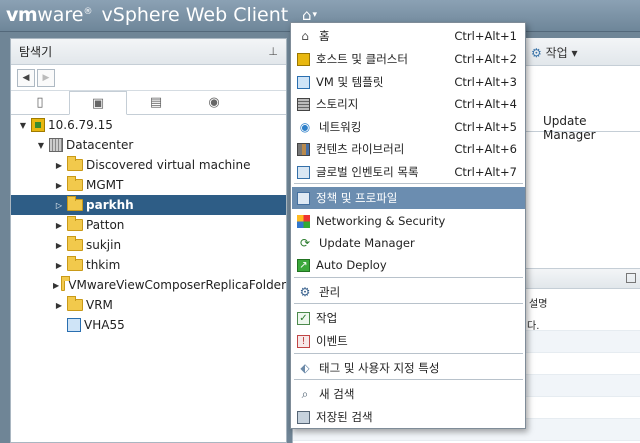 The width and height of the screenshot is (640, 443). I want to click on menu-item-networking: ◉ 네트워킹 Ctrl+Alt+5, so click(408, 127).